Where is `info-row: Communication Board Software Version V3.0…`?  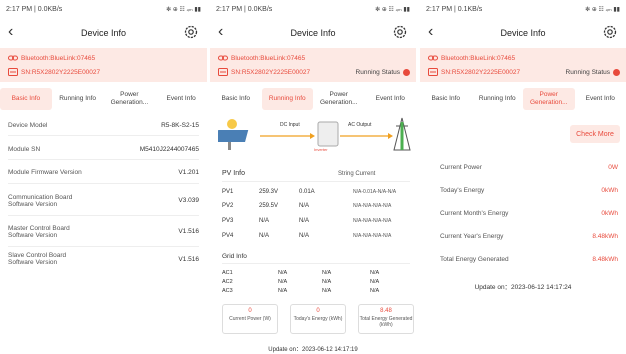
info-row: Communication Board Software Version V3.0… is located at coordinates (103, 201).